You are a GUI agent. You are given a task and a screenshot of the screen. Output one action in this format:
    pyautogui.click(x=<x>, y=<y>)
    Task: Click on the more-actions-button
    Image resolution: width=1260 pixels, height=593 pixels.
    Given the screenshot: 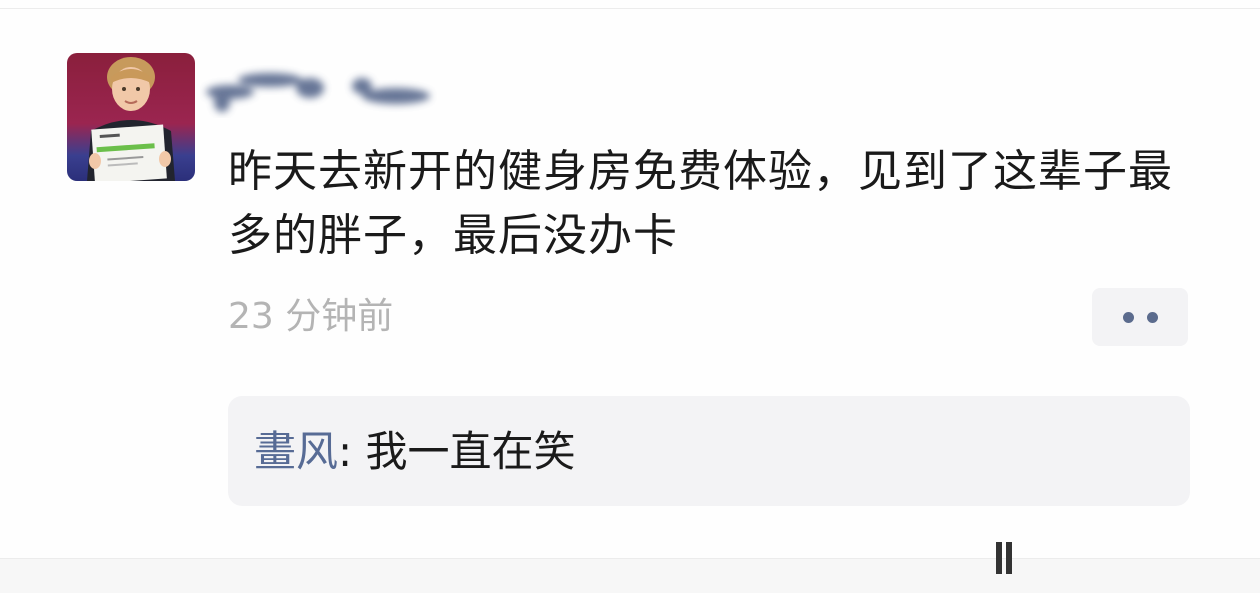 What is the action you would take?
    pyautogui.click(x=1140, y=317)
    